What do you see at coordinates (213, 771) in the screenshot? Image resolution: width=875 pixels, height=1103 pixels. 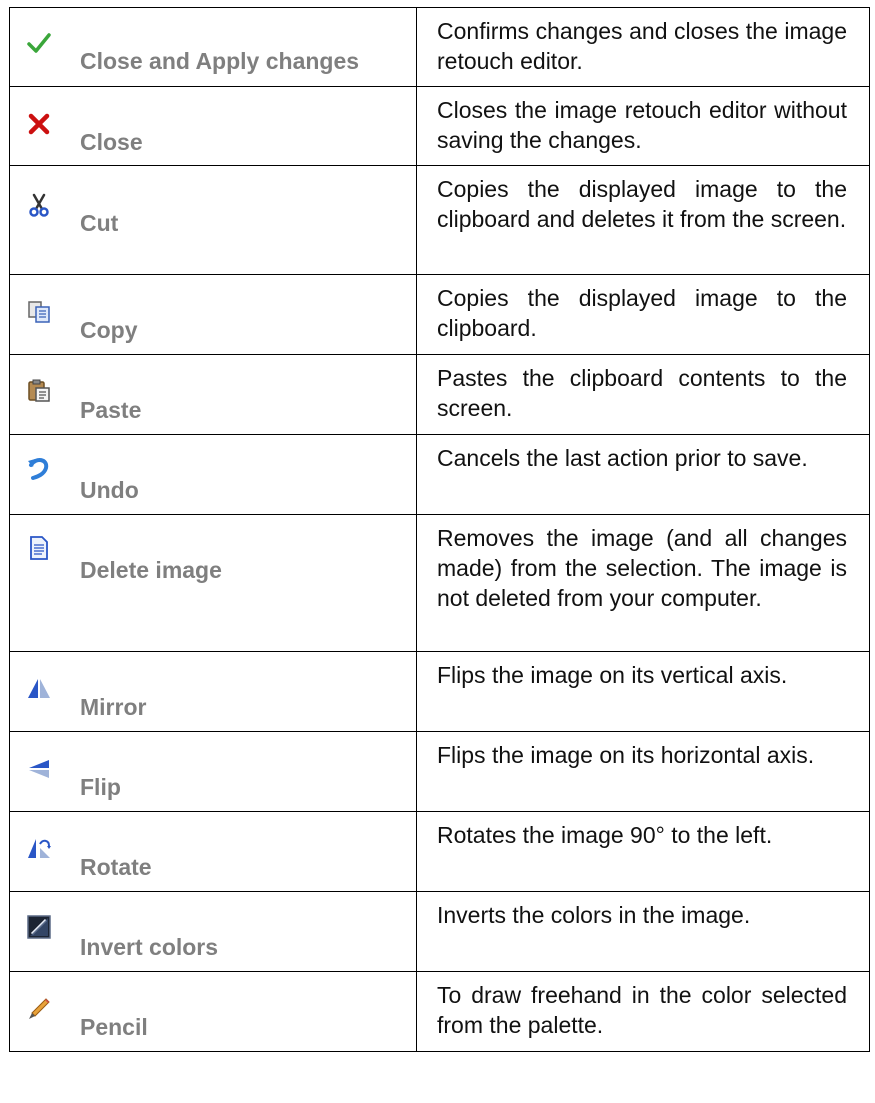 I see `command-cell: Flip` at bounding box center [213, 771].